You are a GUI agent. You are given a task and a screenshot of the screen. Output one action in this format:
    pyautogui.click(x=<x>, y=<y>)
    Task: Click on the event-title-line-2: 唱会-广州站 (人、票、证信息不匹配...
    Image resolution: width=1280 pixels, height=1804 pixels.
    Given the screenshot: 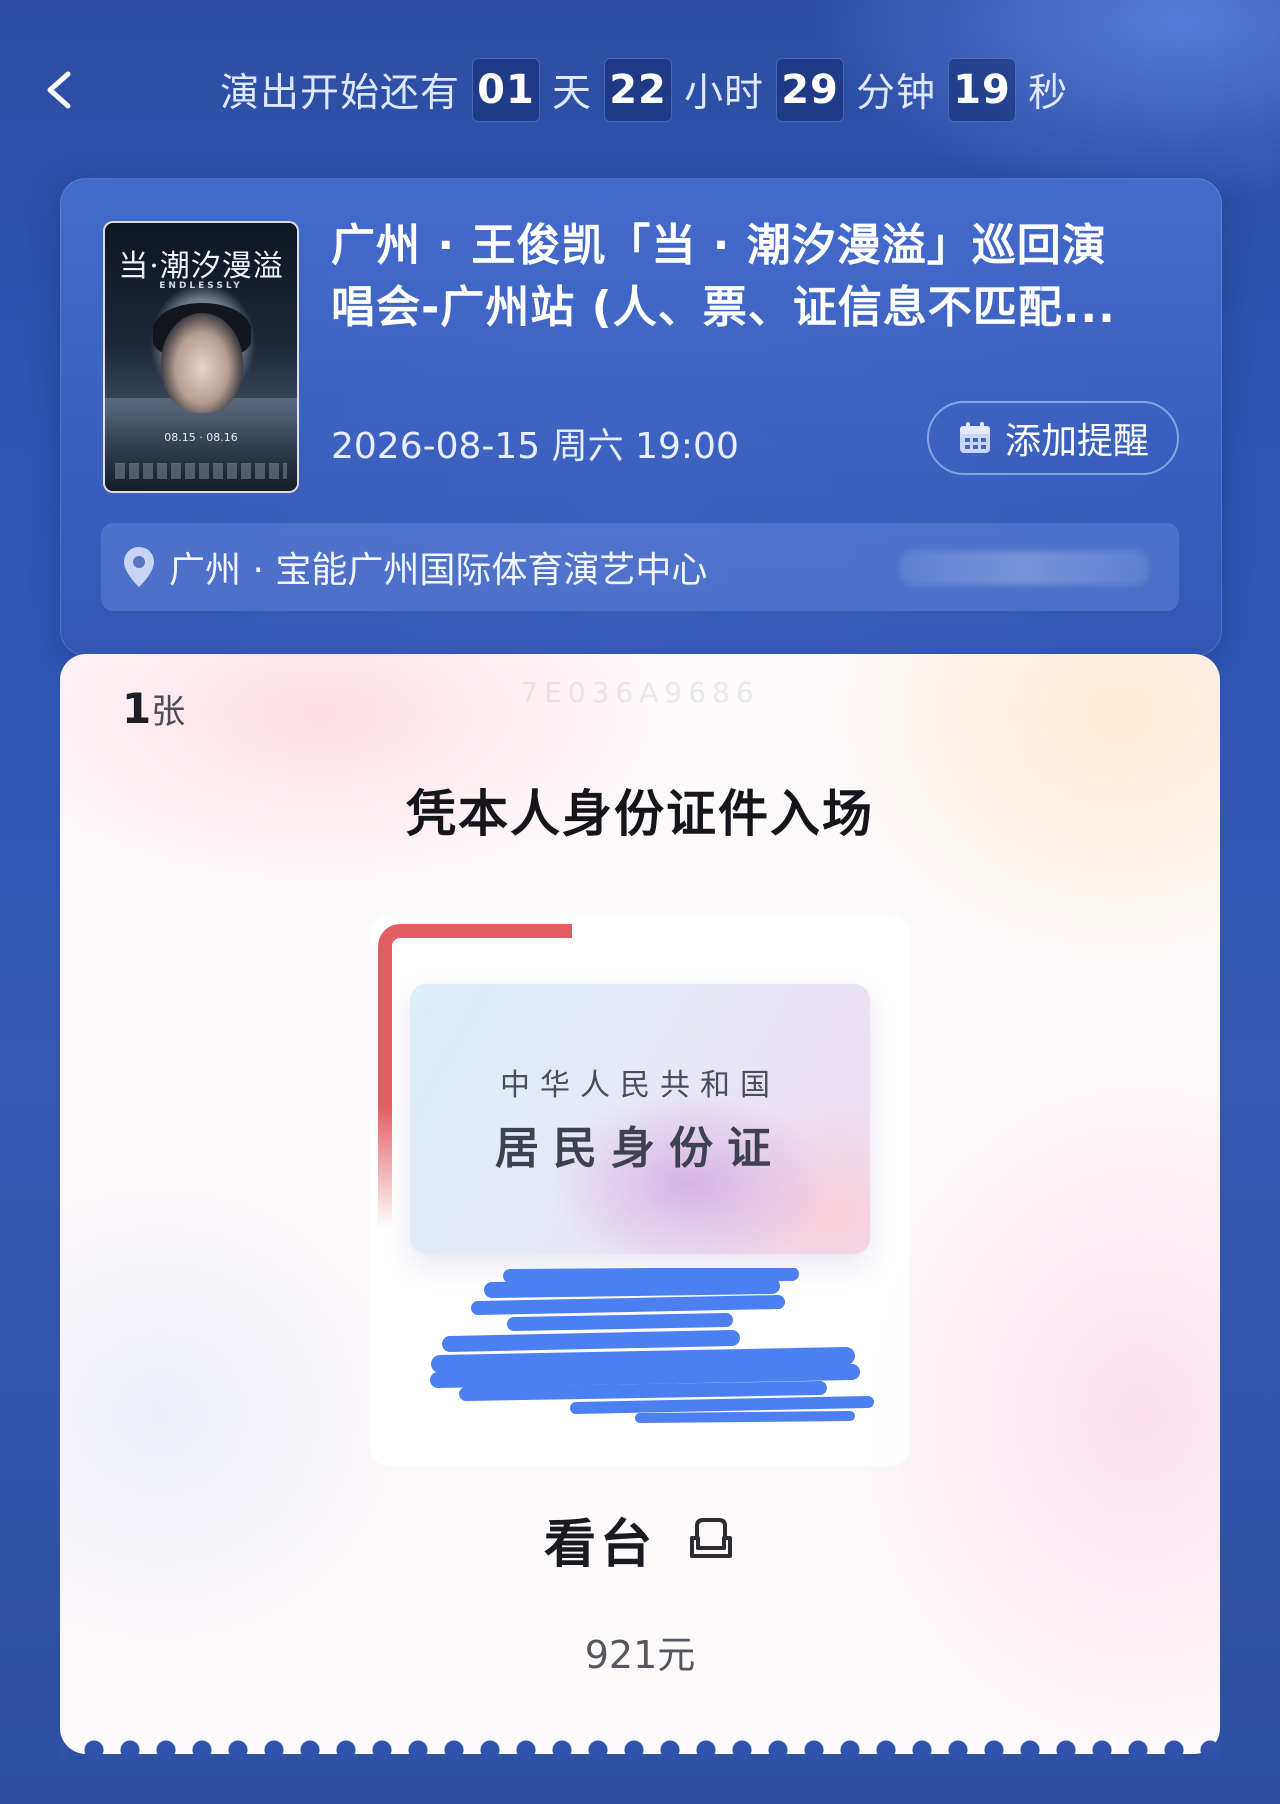 What is the action you would take?
    pyautogui.click(x=723, y=307)
    